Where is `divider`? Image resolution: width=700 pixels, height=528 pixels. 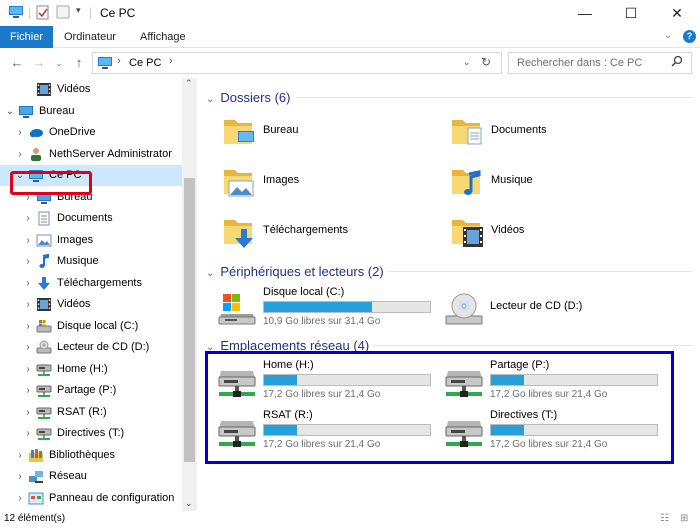
divider is located at coordinates (540, 271).